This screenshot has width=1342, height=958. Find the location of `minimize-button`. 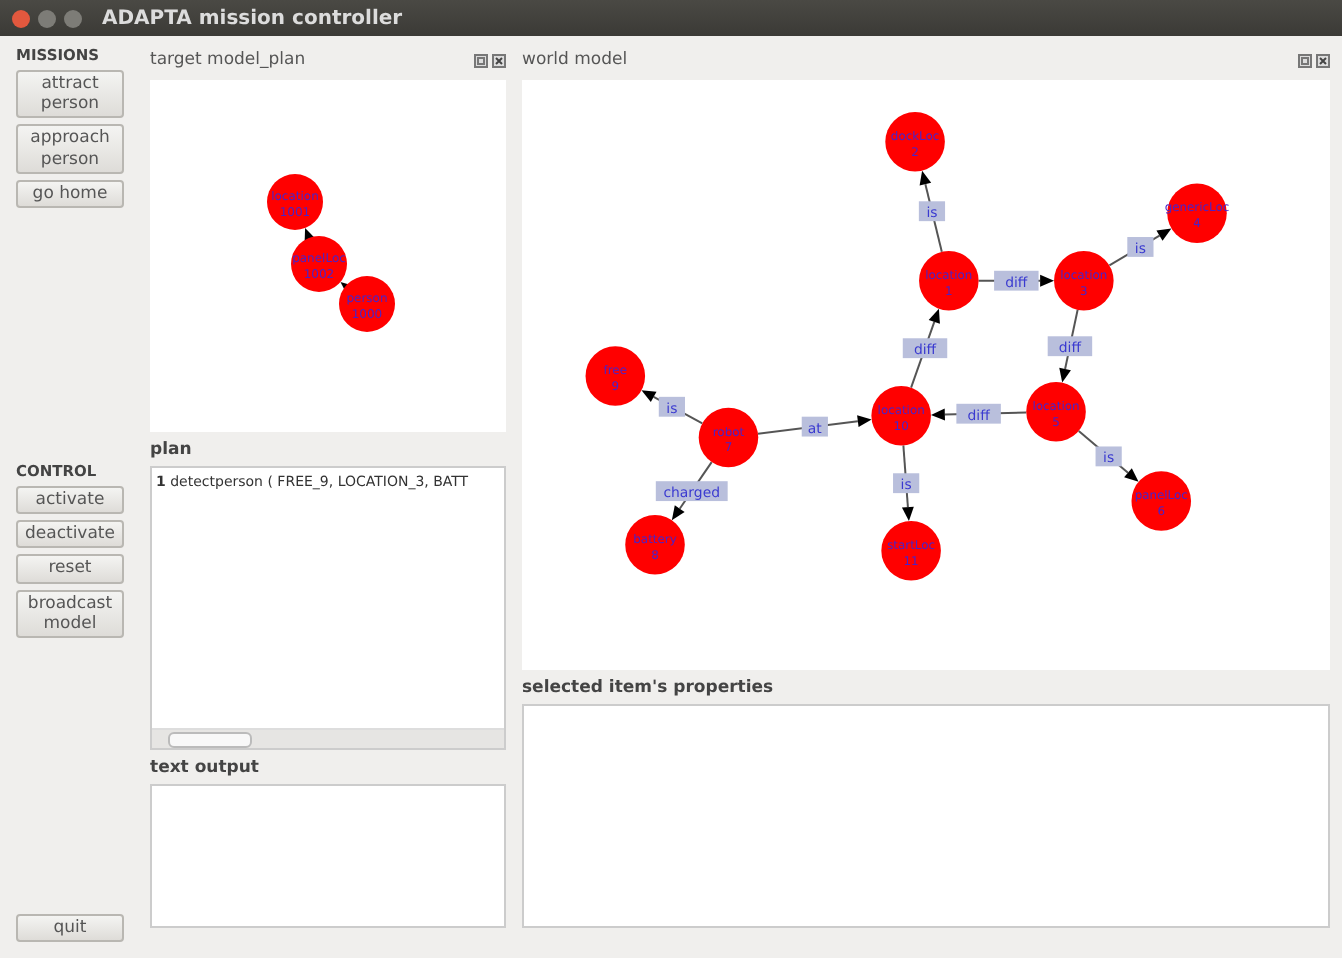

minimize-button is located at coordinates (47, 18).